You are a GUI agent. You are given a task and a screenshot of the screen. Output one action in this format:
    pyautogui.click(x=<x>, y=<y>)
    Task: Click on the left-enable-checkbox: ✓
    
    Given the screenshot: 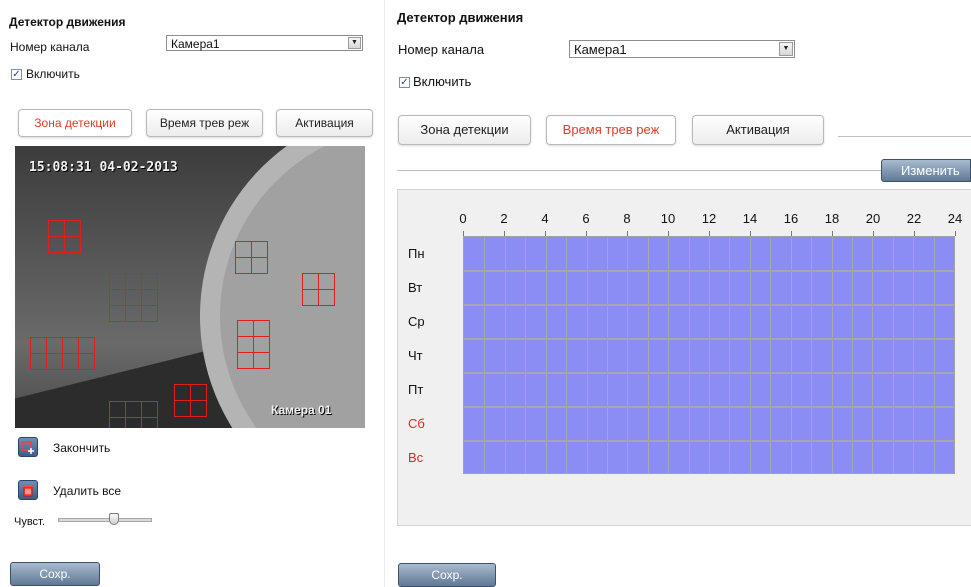 What is the action you would take?
    pyautogui.click(x=16, y=74)
    